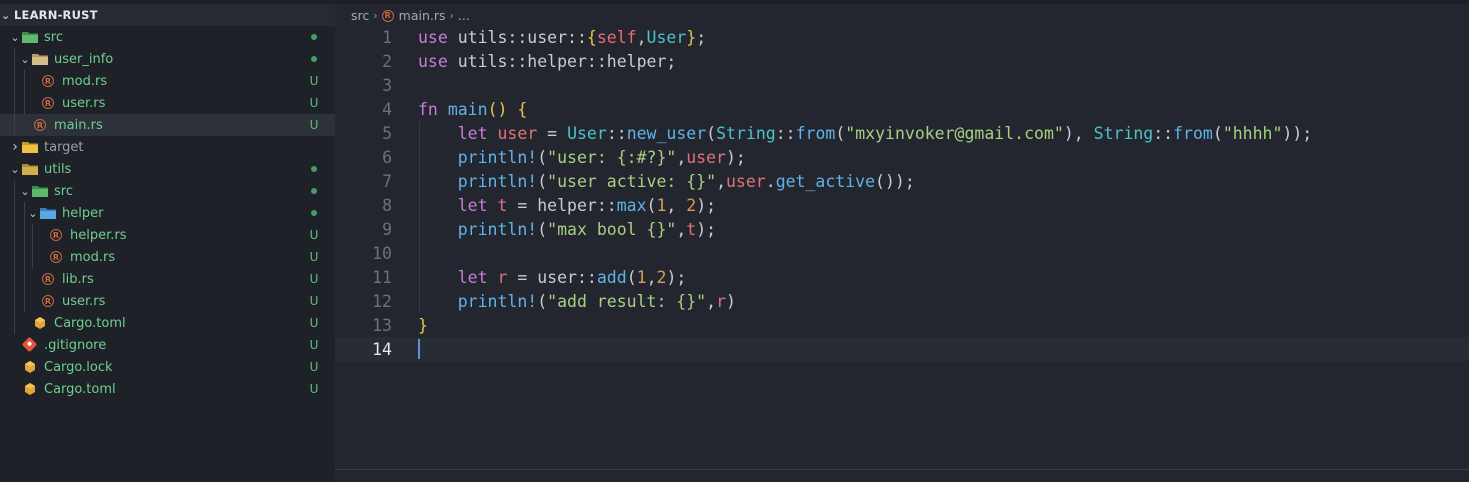  Describe the element at coordinates (902, 301) in the screenshot. I see `code-line: 12 println!("add result: {}",r)` at that location.